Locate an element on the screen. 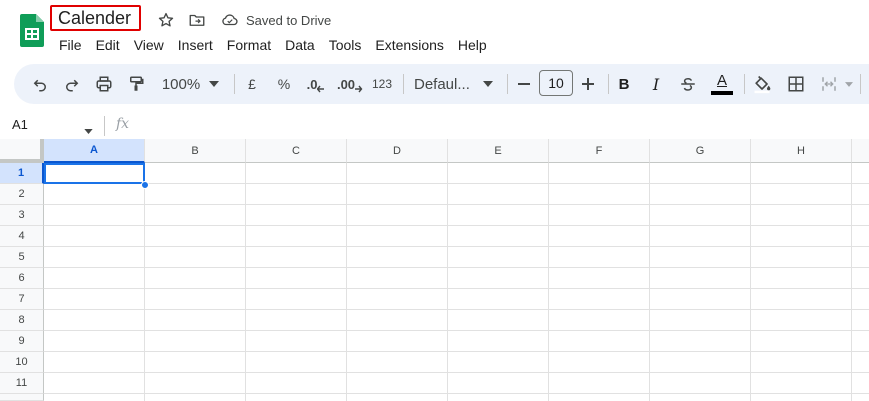  arrow-left-icon is located at coordinates (321, 89).